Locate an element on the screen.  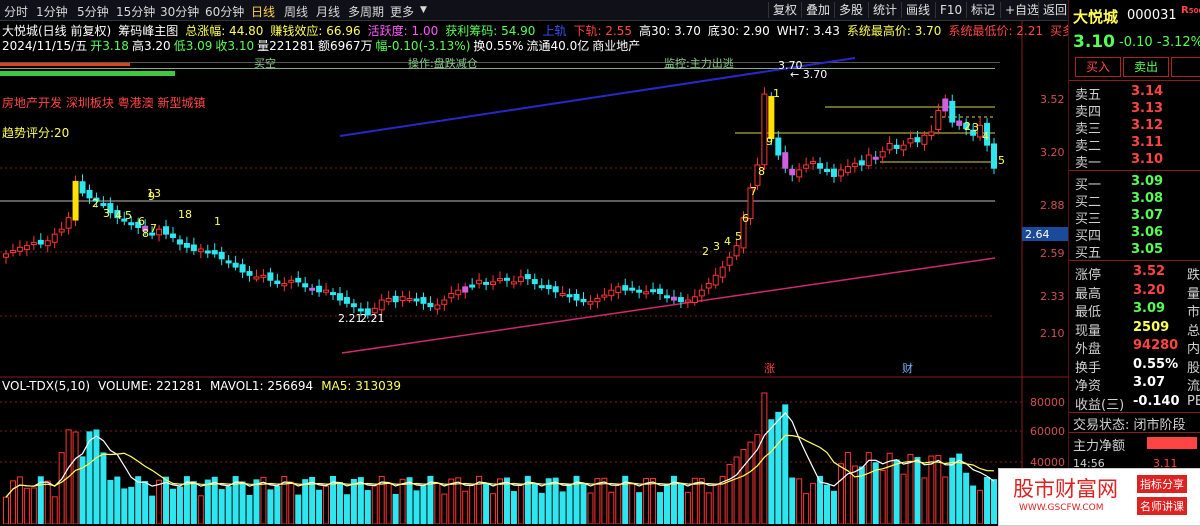
sequence-number: 5 is located at coordinates (738, 236).